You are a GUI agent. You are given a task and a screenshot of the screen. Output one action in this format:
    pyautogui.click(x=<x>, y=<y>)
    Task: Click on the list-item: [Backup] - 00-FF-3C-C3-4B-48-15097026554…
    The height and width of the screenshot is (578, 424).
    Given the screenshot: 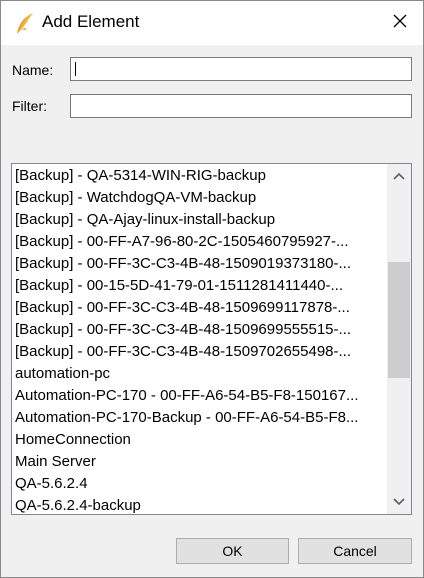 What is the action you would take?
    pyautogui.click(x=201, y=352)
    